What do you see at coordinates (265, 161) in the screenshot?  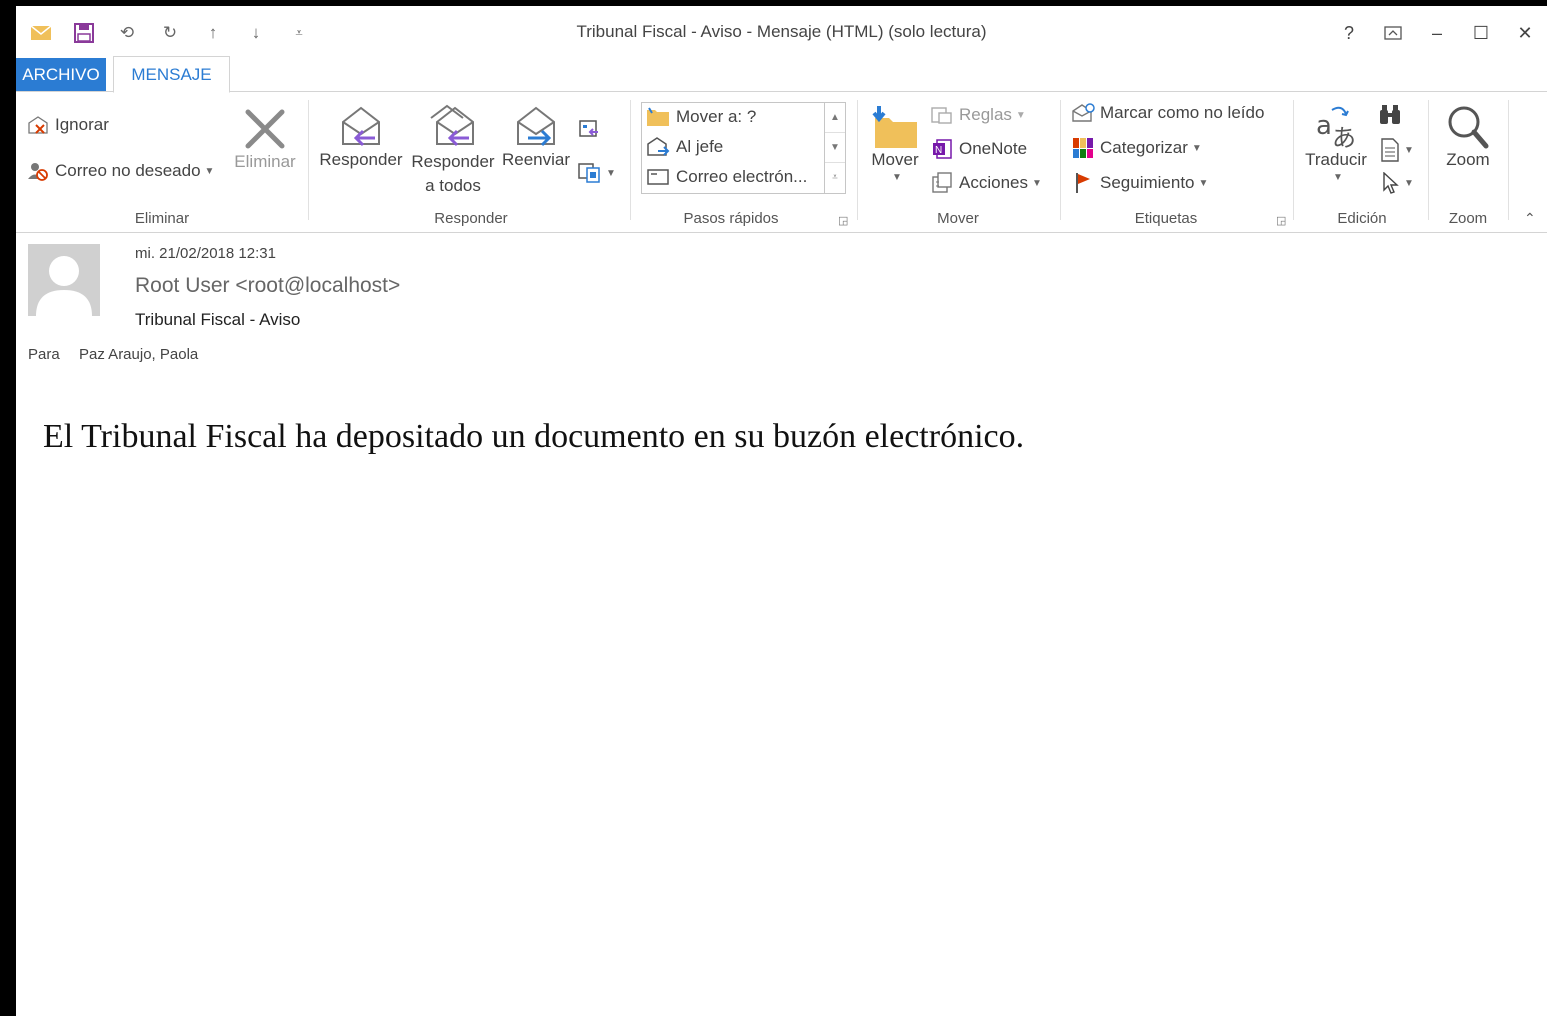 I see `eliminar-label: Eliminar` at bounding box center [265, 161].